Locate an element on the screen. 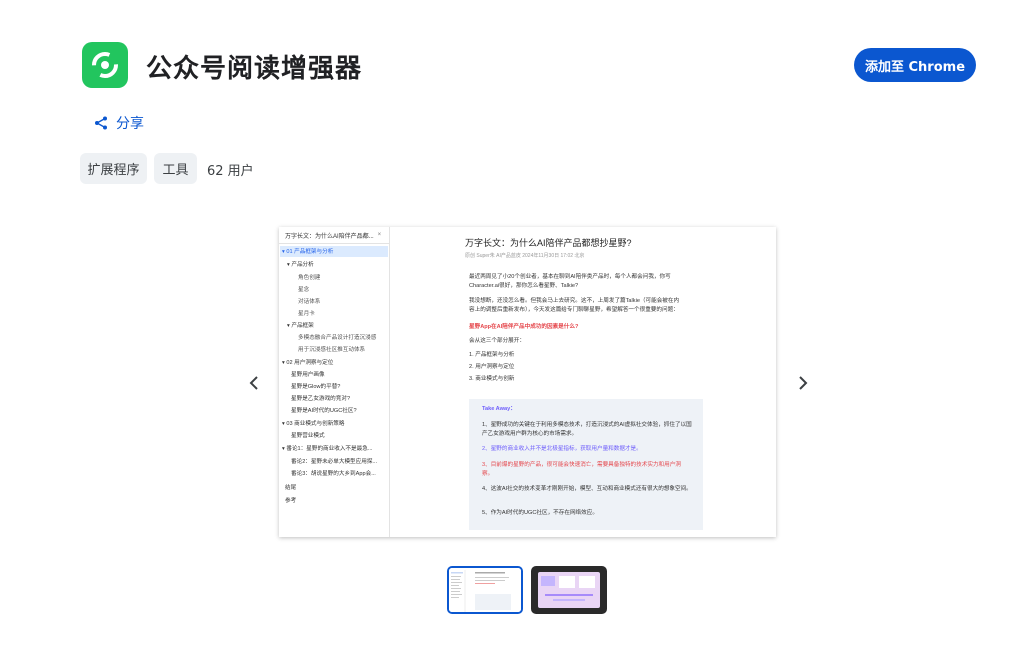 This screenshot has height=660, width=1024. toc-item: 星野是AI时代的UGC社区? is located at coordinates (324, 411).